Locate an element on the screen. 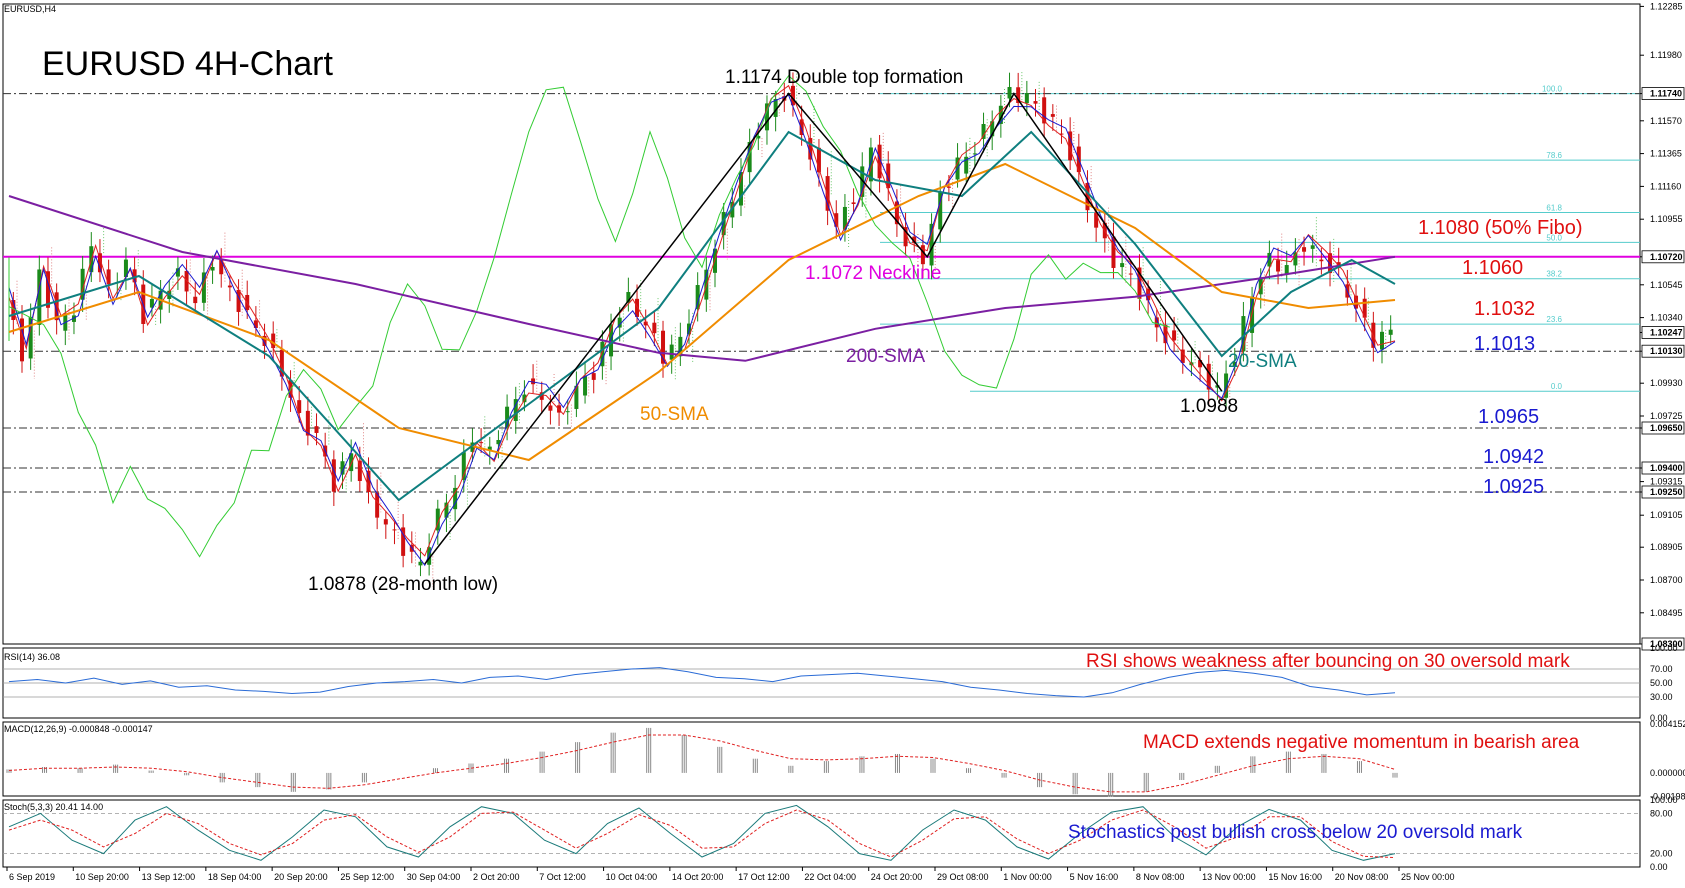 This screenshot has width=1685, height=888. level-1013-label: 1.1013 is located at coordinates (1504, 344).